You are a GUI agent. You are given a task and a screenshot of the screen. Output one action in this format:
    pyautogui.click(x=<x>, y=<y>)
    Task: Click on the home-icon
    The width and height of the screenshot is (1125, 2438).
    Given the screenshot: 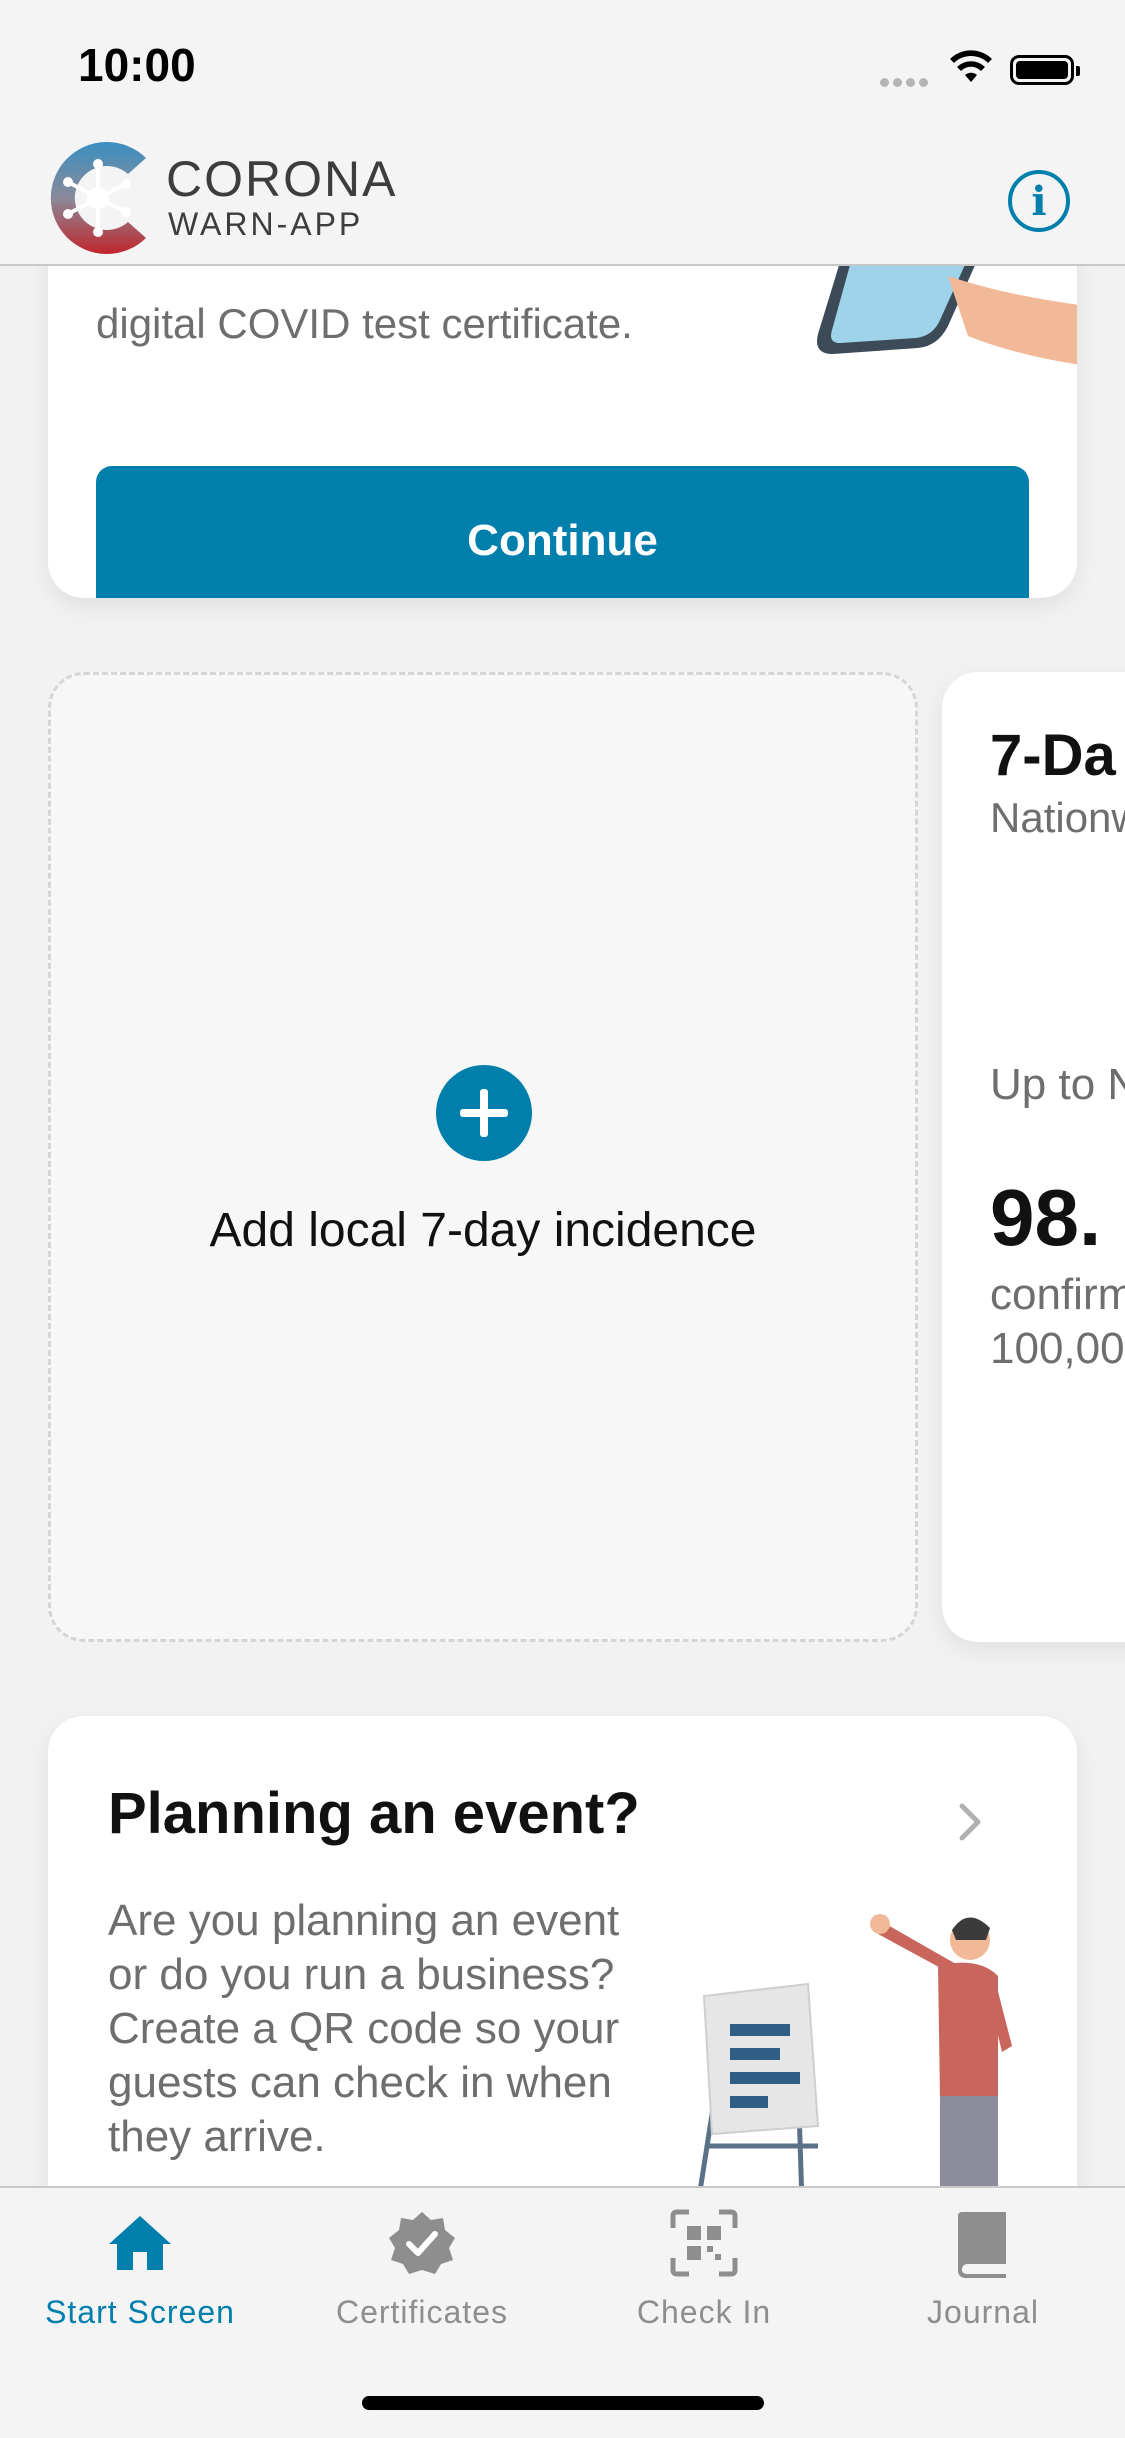 What is the action you would take?
    pyautogui.click(x=140, y=2243)
    